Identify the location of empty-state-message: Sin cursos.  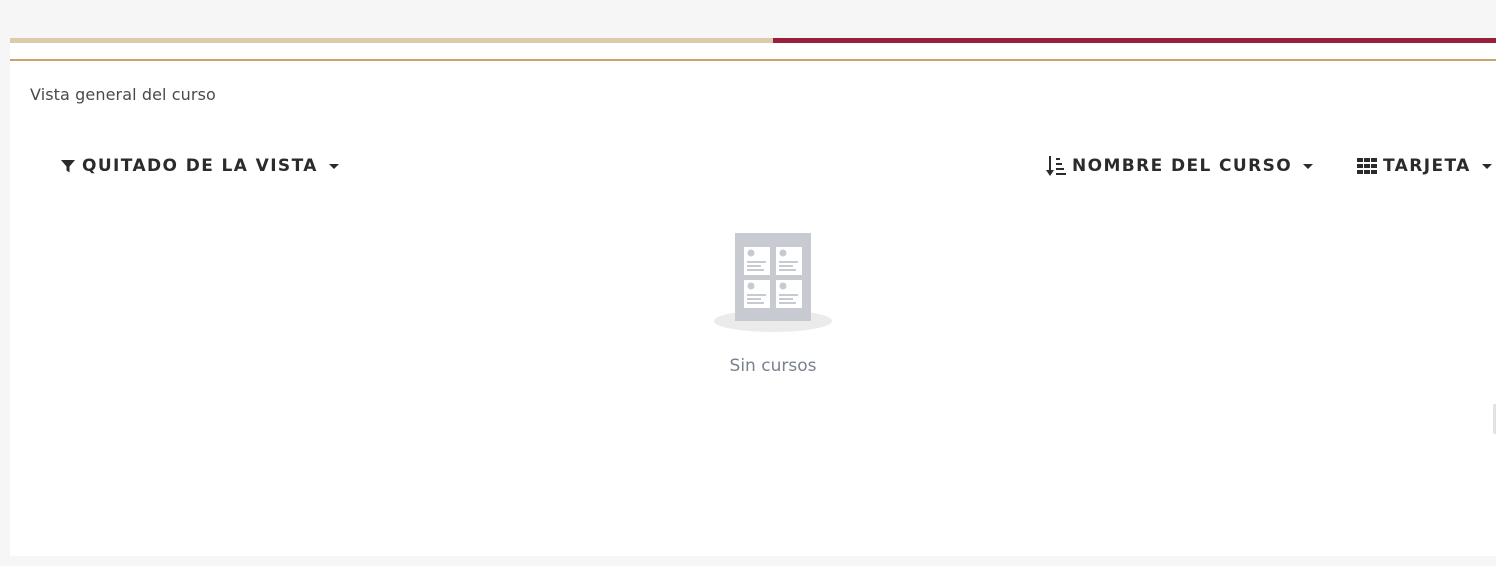
(773, 366).